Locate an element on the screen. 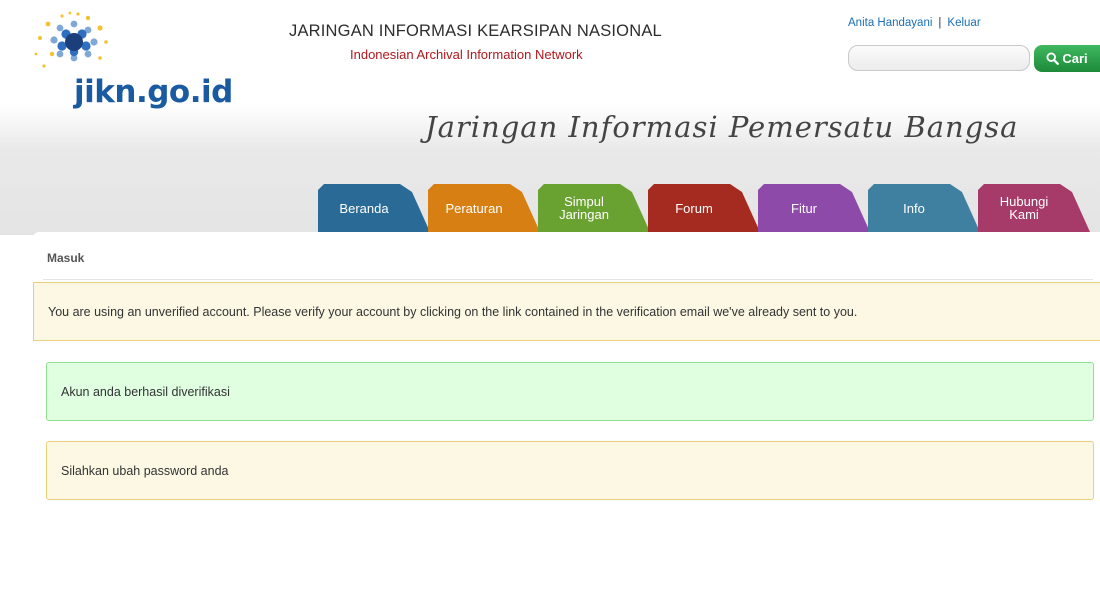  site-subtitle: Indonesian Archival Information Network is located at coordinates (466, 54).